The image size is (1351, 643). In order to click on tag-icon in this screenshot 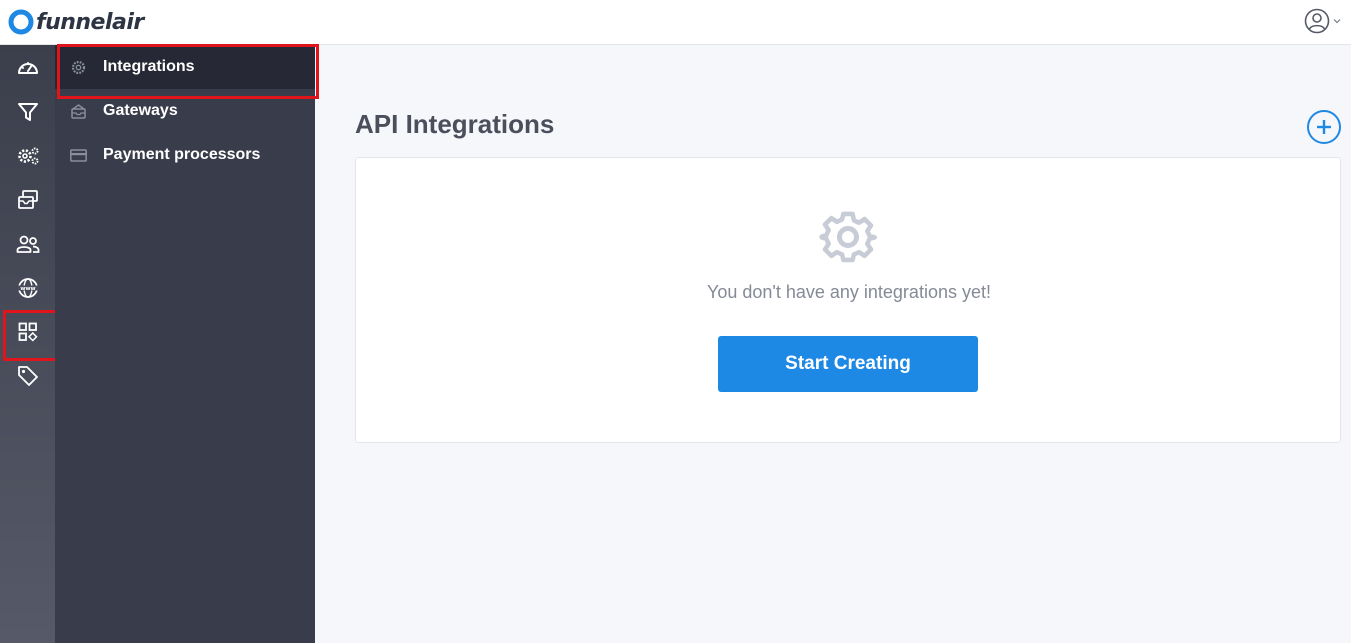, I will do `click(27, 376)`.